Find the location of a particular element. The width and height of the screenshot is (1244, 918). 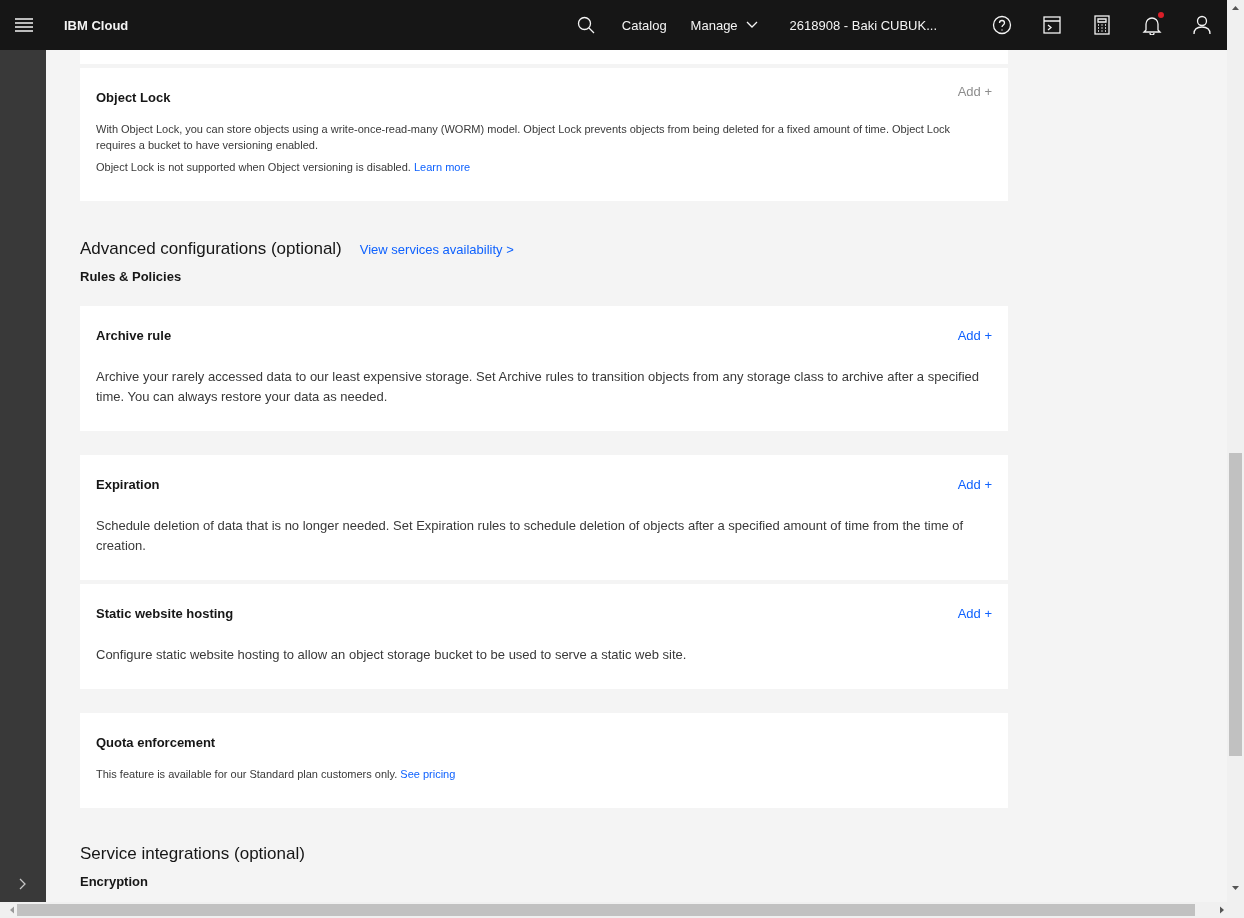

card-title: Expiration is located at coordinates (128, 484).